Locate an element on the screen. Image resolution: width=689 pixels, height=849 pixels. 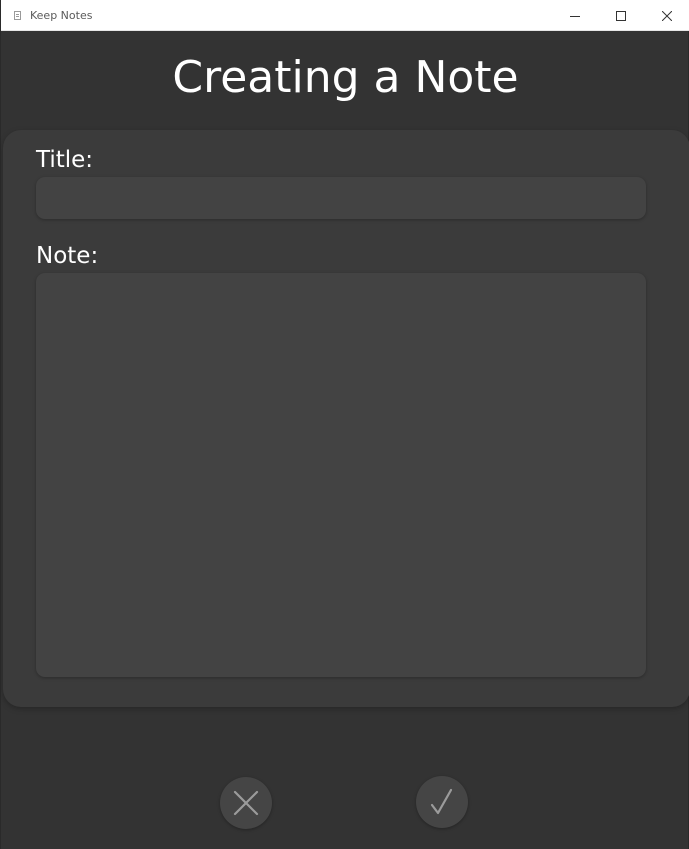
cancel-button is located at coordinates (246, 803).